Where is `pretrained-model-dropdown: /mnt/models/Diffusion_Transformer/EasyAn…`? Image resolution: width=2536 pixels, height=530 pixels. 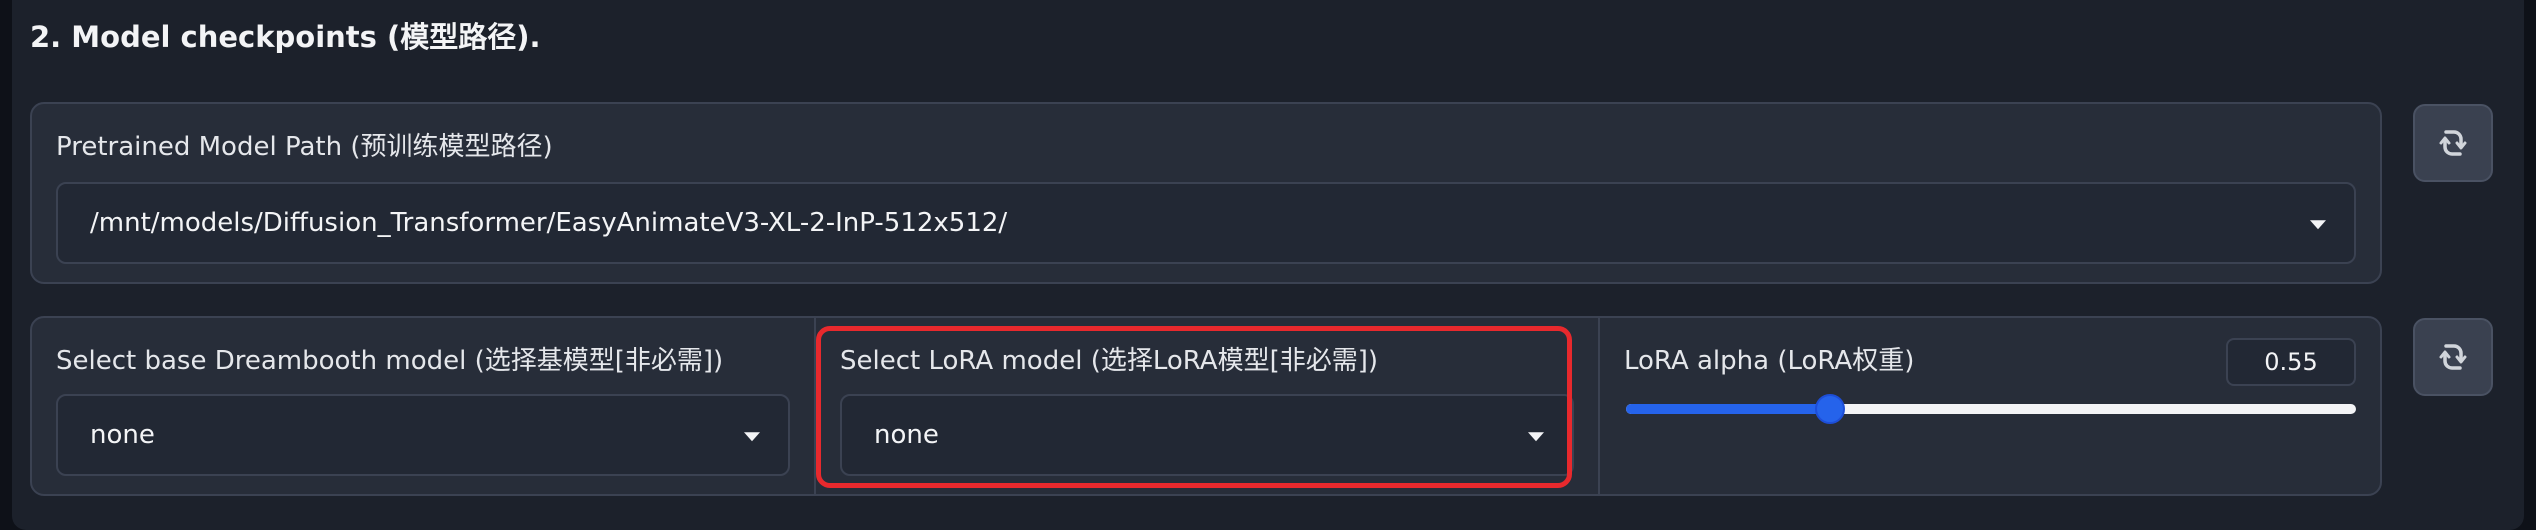 pretrained-model-dropdown: /mnt/models/Diffusion_Transformer/EasyAn… is located at coordinates (1206, 223).